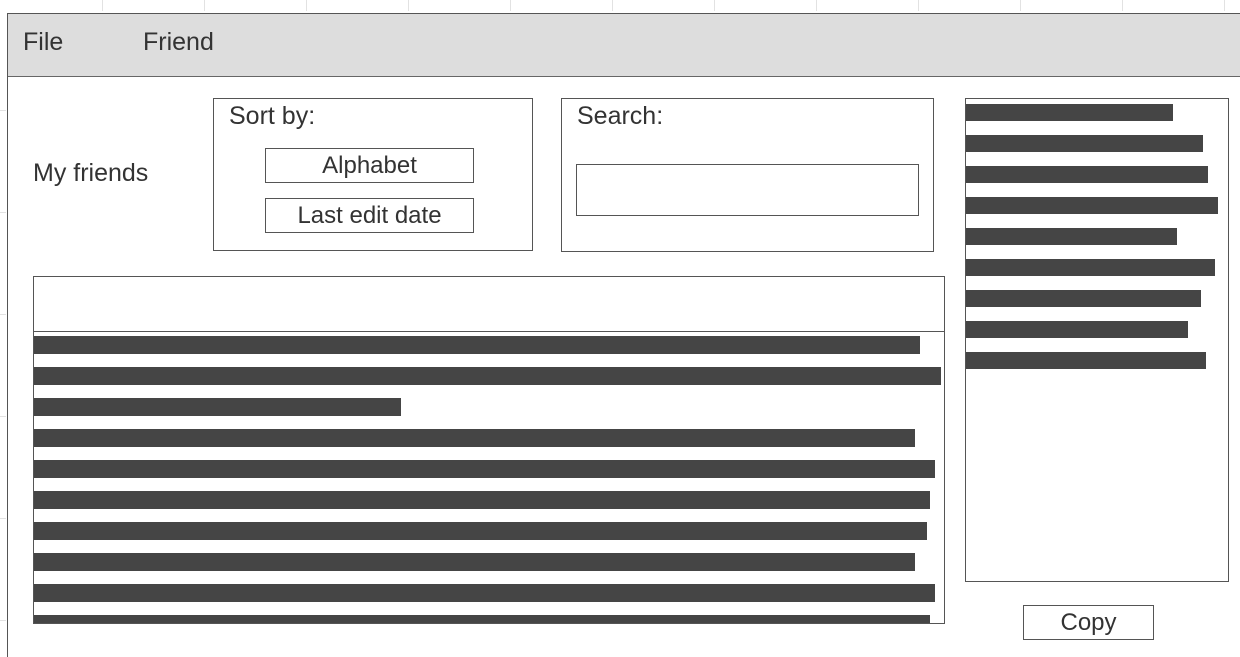 This screenshot has height=657, width=1240. What do you see at coordinates (620, 116) in the screenshot?
I see `search-label: Search:` at bounding box center [620, 116].